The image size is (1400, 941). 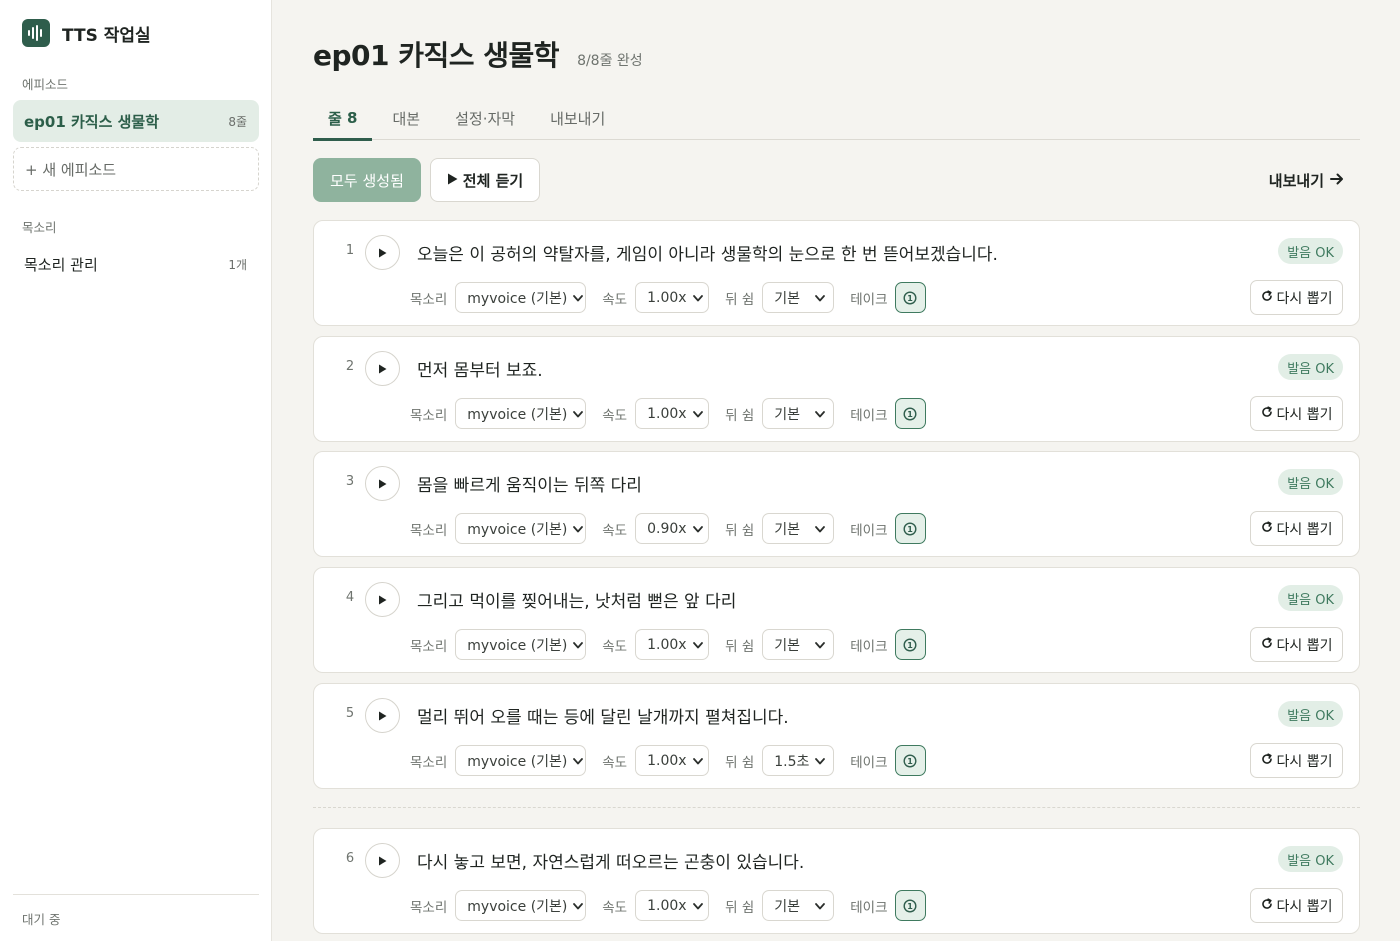 I want to click on tab-settings-subtitles: 설정·자막, so click(x=485, y=118).